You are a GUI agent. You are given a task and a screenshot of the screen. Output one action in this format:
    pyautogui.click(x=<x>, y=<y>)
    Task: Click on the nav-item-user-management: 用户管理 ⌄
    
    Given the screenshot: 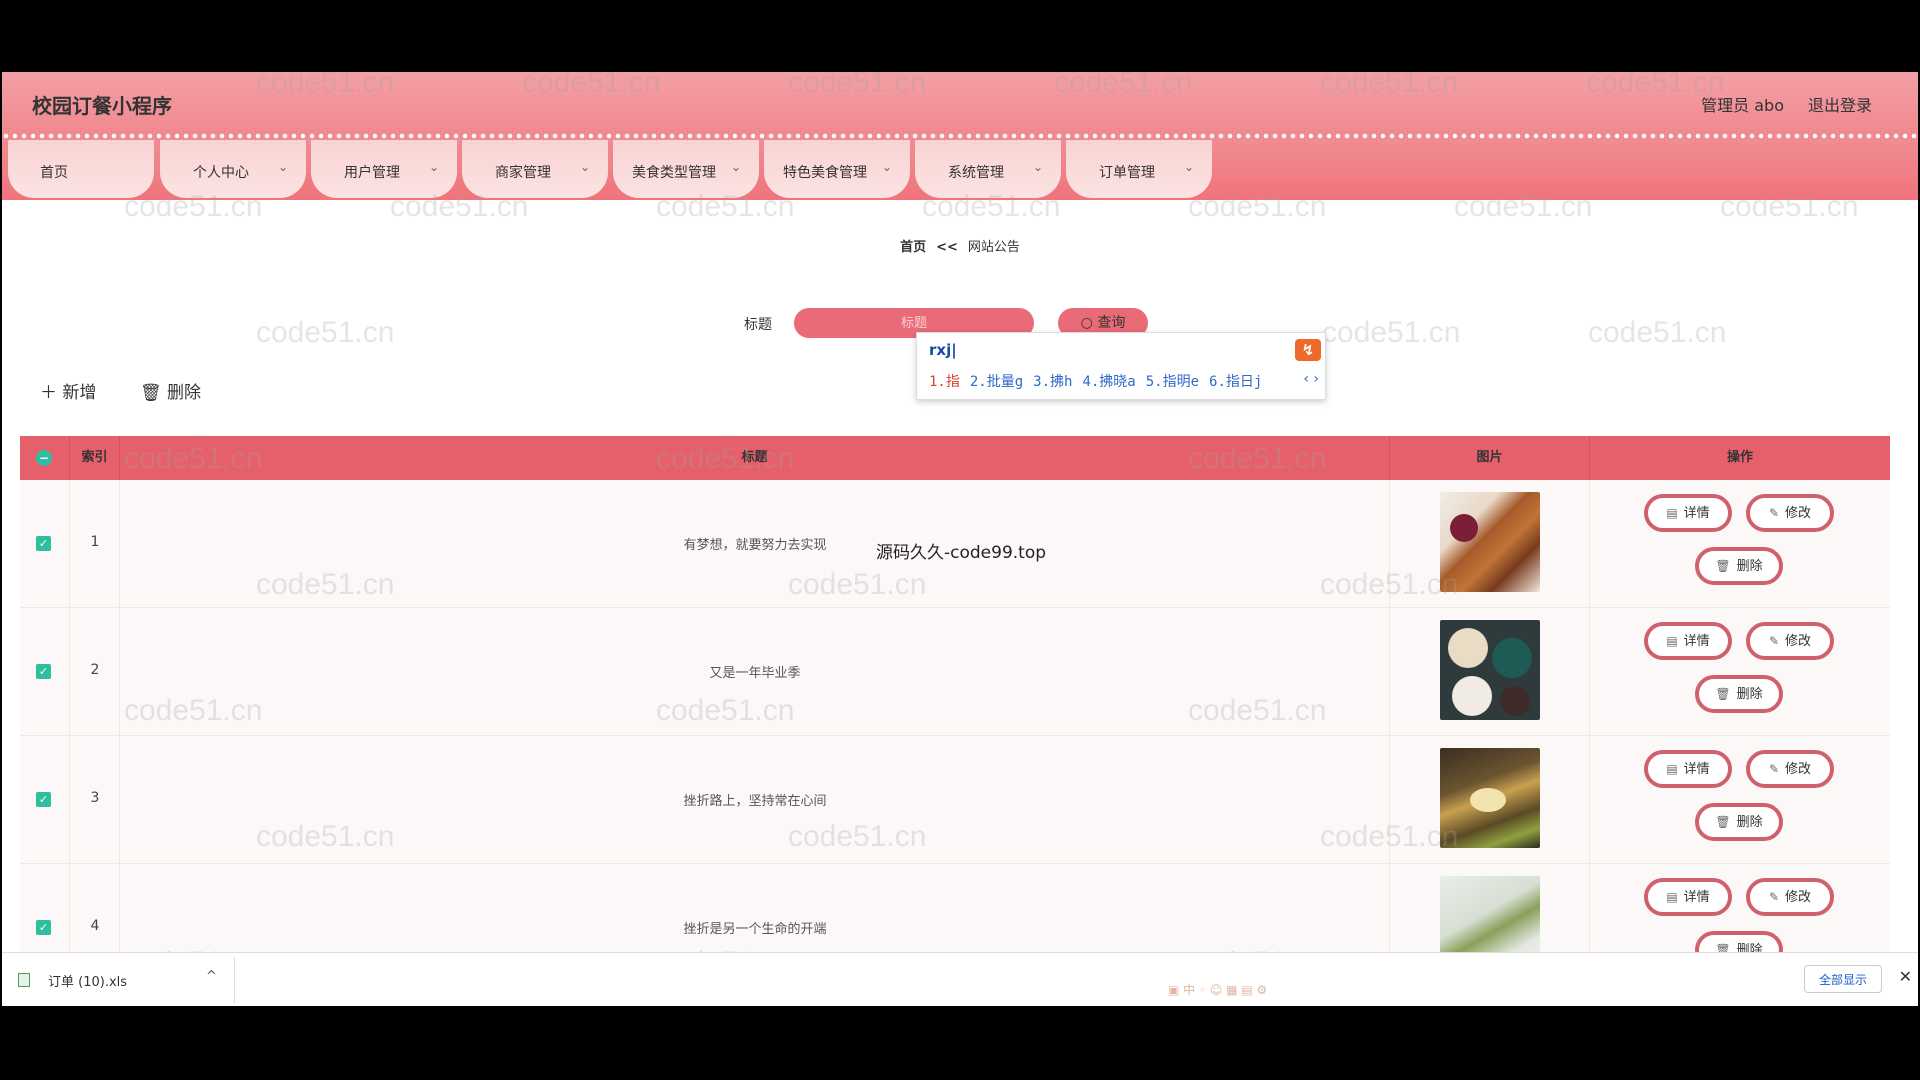 What is the action you would take?
    pyautogui.click(x=384, y=169)
    